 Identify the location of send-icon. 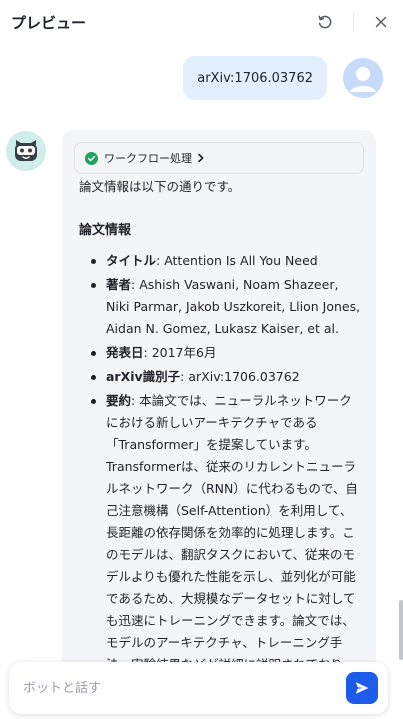
(362, 688).